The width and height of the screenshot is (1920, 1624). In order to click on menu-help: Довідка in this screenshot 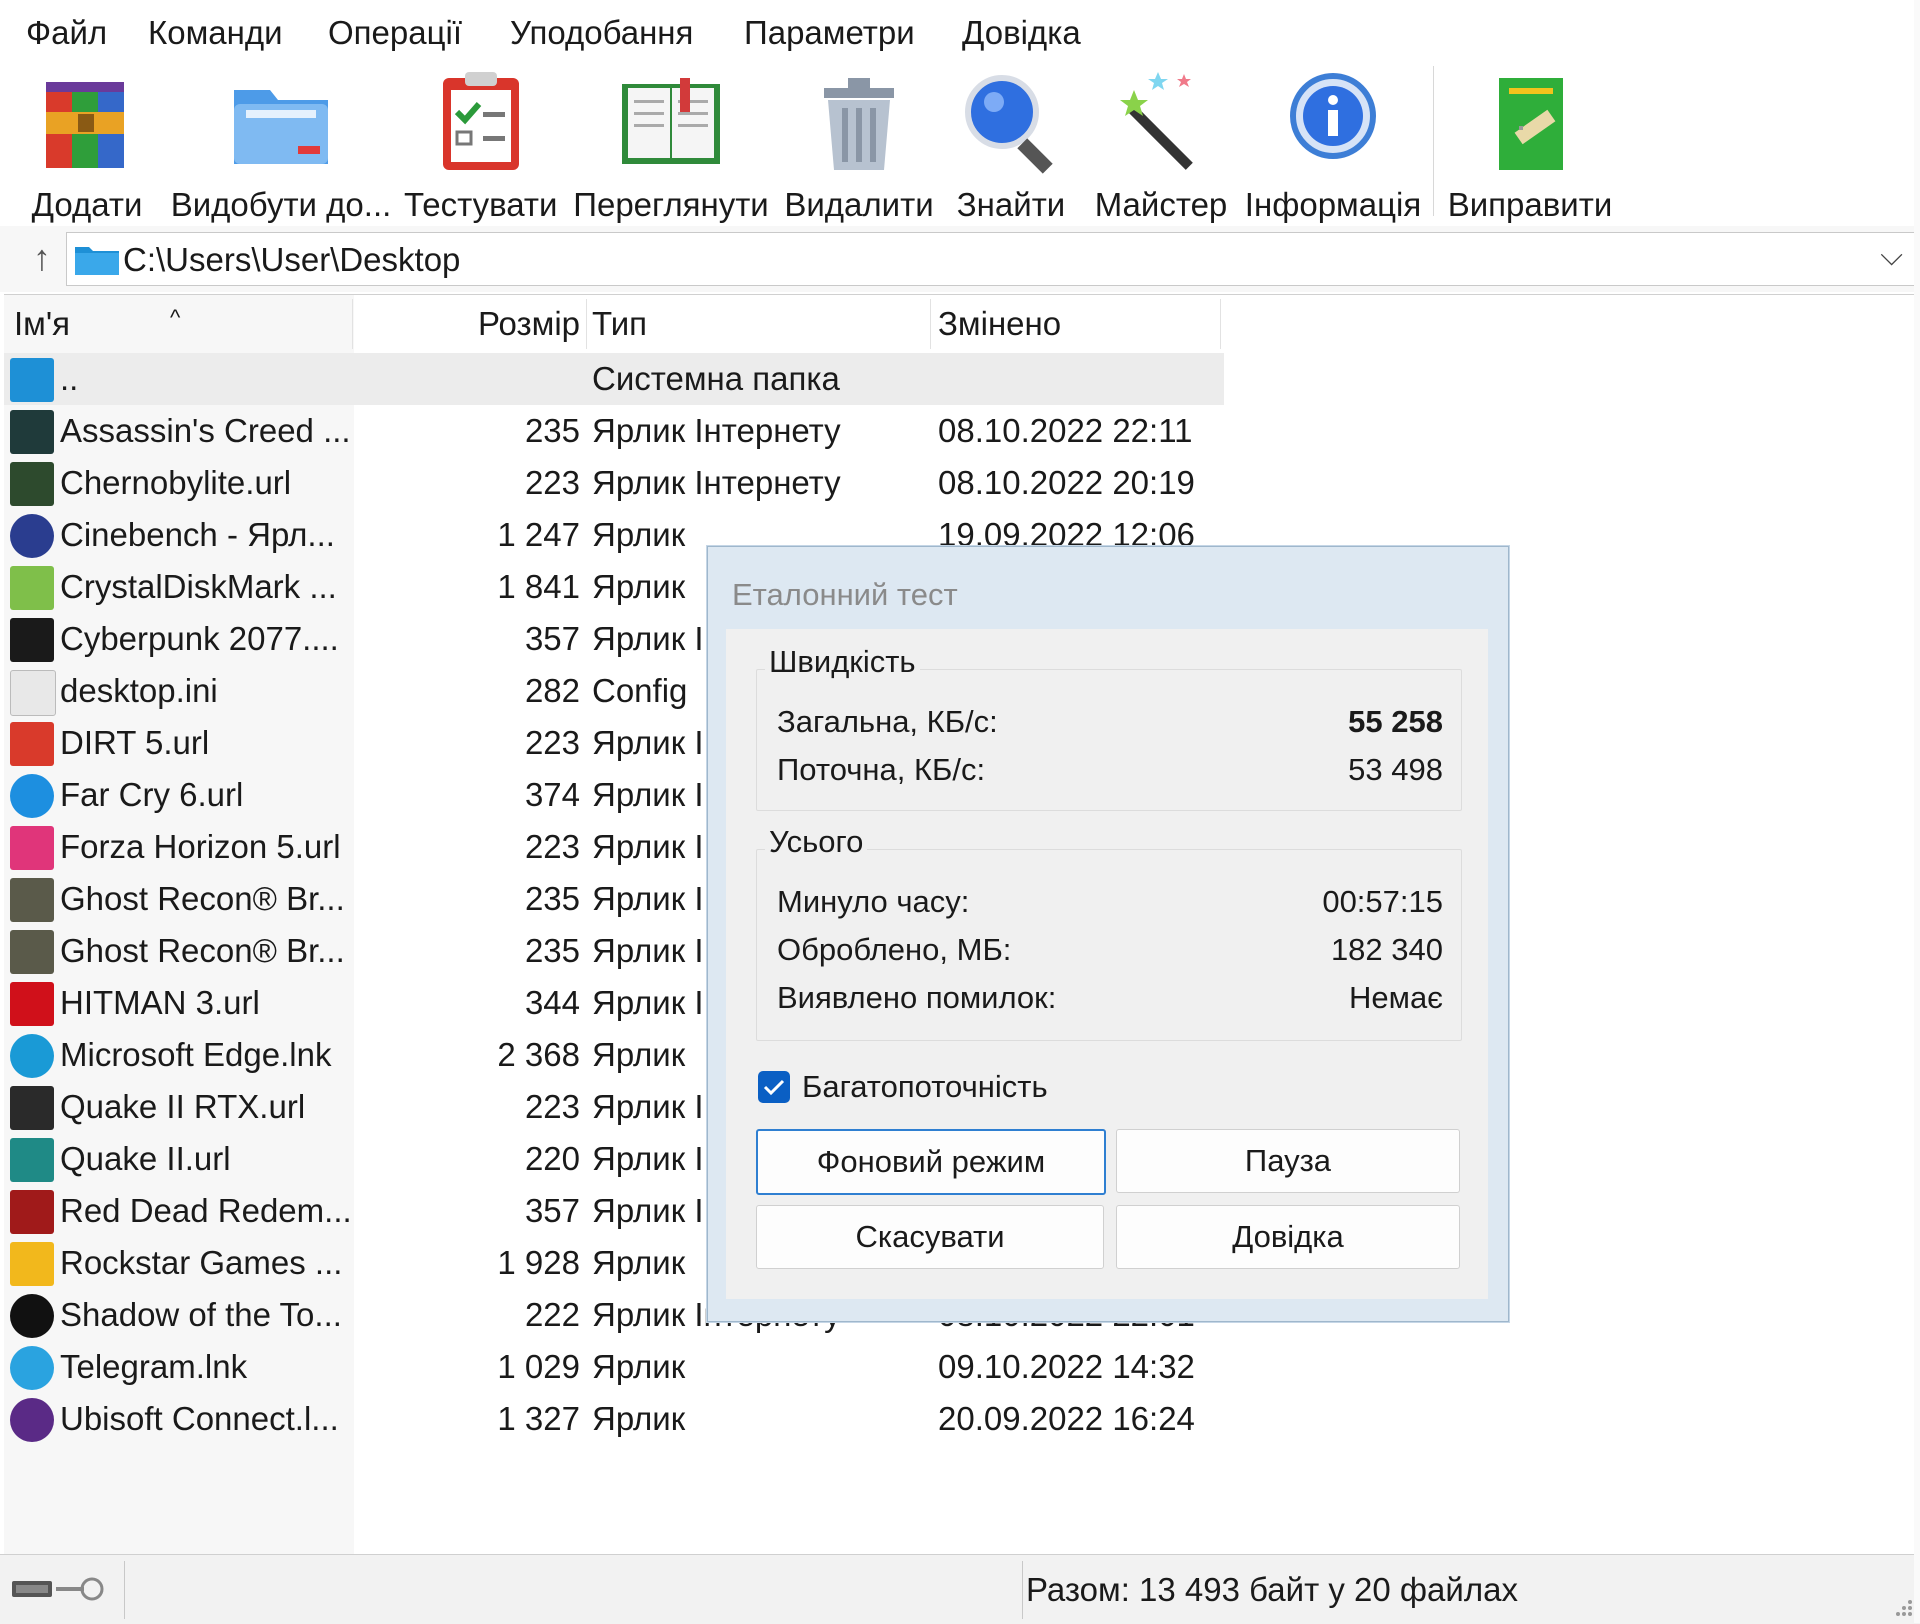, I will do `click(1021, 33)`.